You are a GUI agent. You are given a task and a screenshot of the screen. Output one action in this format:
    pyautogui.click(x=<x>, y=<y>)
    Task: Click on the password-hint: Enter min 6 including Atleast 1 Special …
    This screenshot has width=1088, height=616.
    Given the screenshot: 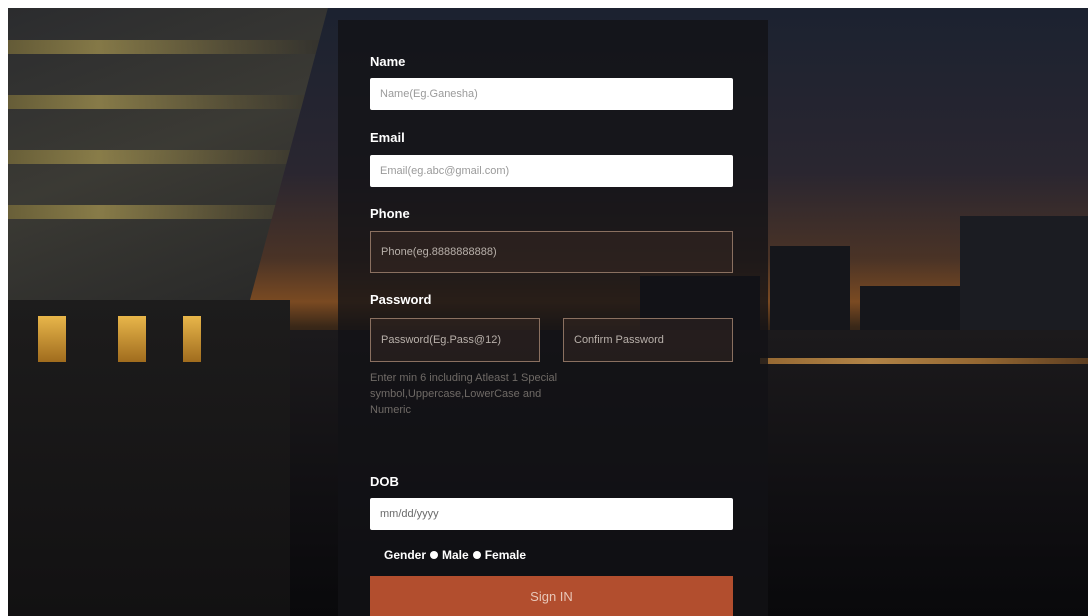 What is the action you would take?
    pyautogui.click(x=464, y=394)
    